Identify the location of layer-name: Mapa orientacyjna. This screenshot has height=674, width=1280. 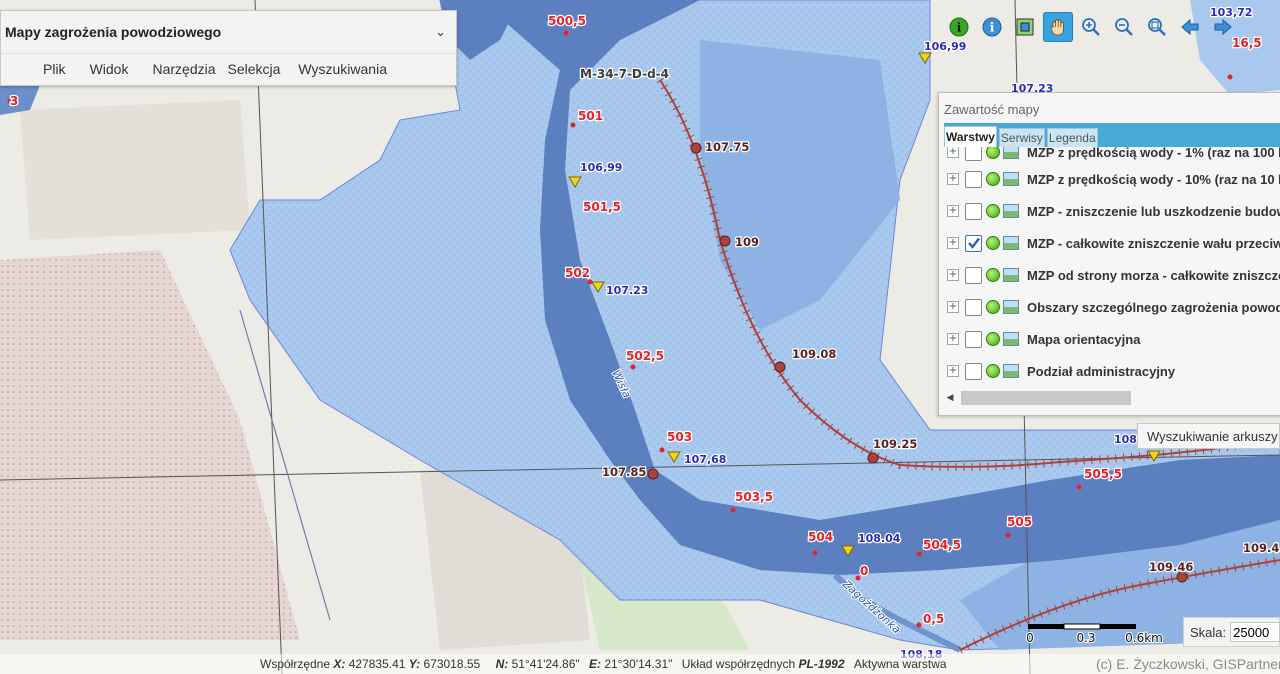
(1084, 339).